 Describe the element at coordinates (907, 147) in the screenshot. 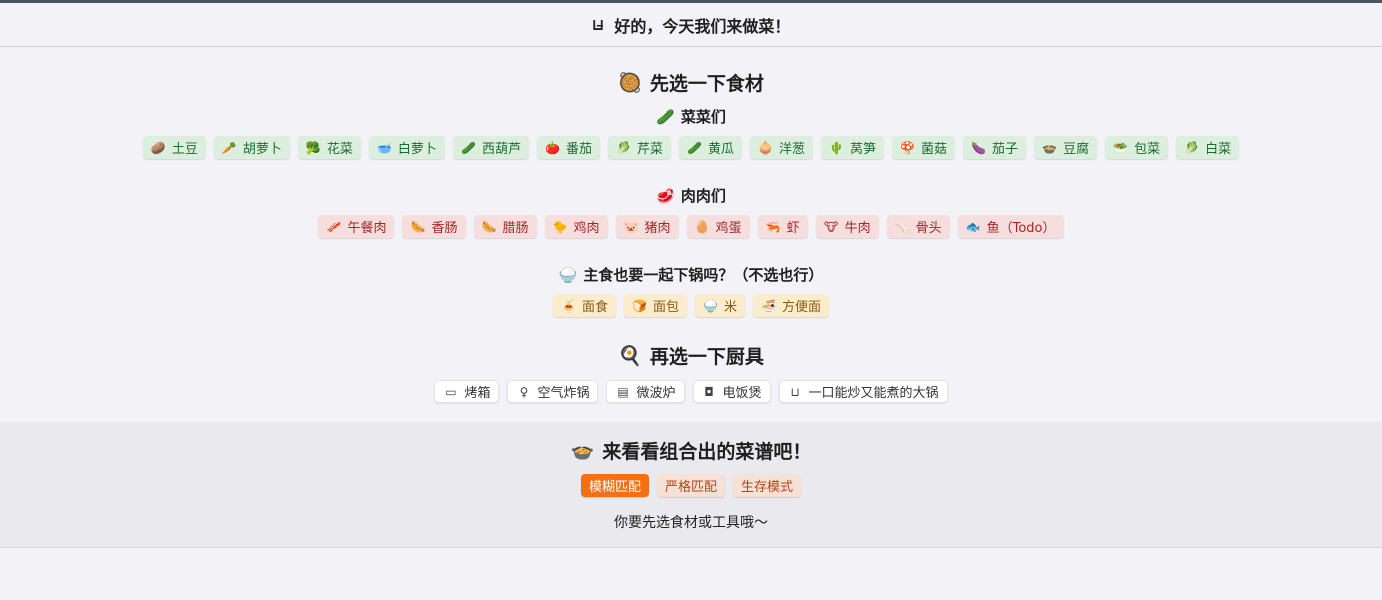

I see `vegetable-chip-10-icon: 🍄` at that location.